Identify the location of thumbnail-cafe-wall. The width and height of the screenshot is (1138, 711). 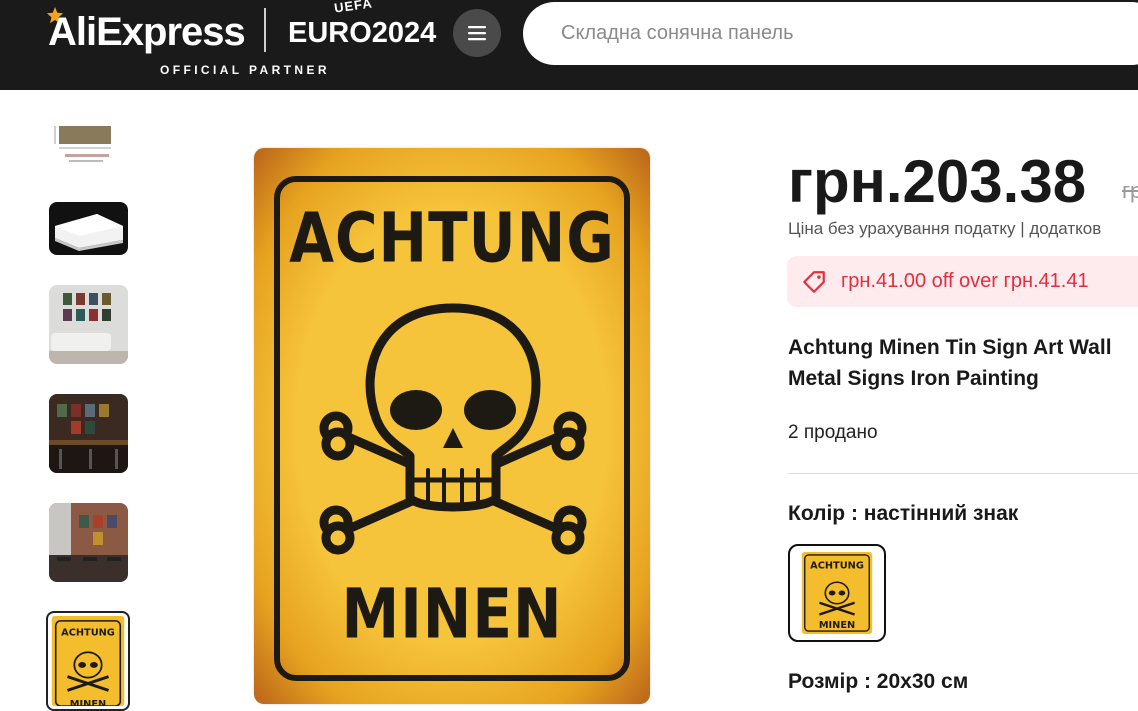
(88, 542).